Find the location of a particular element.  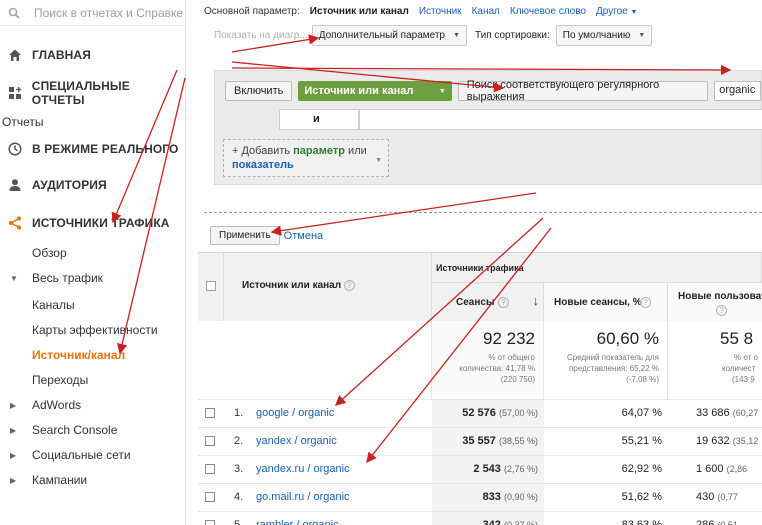

nav-adwords-label: AdWords is located at coordinates (57, 405).